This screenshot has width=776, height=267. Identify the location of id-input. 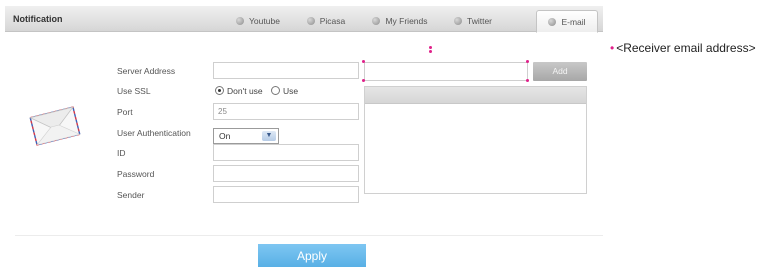
(286, 152).